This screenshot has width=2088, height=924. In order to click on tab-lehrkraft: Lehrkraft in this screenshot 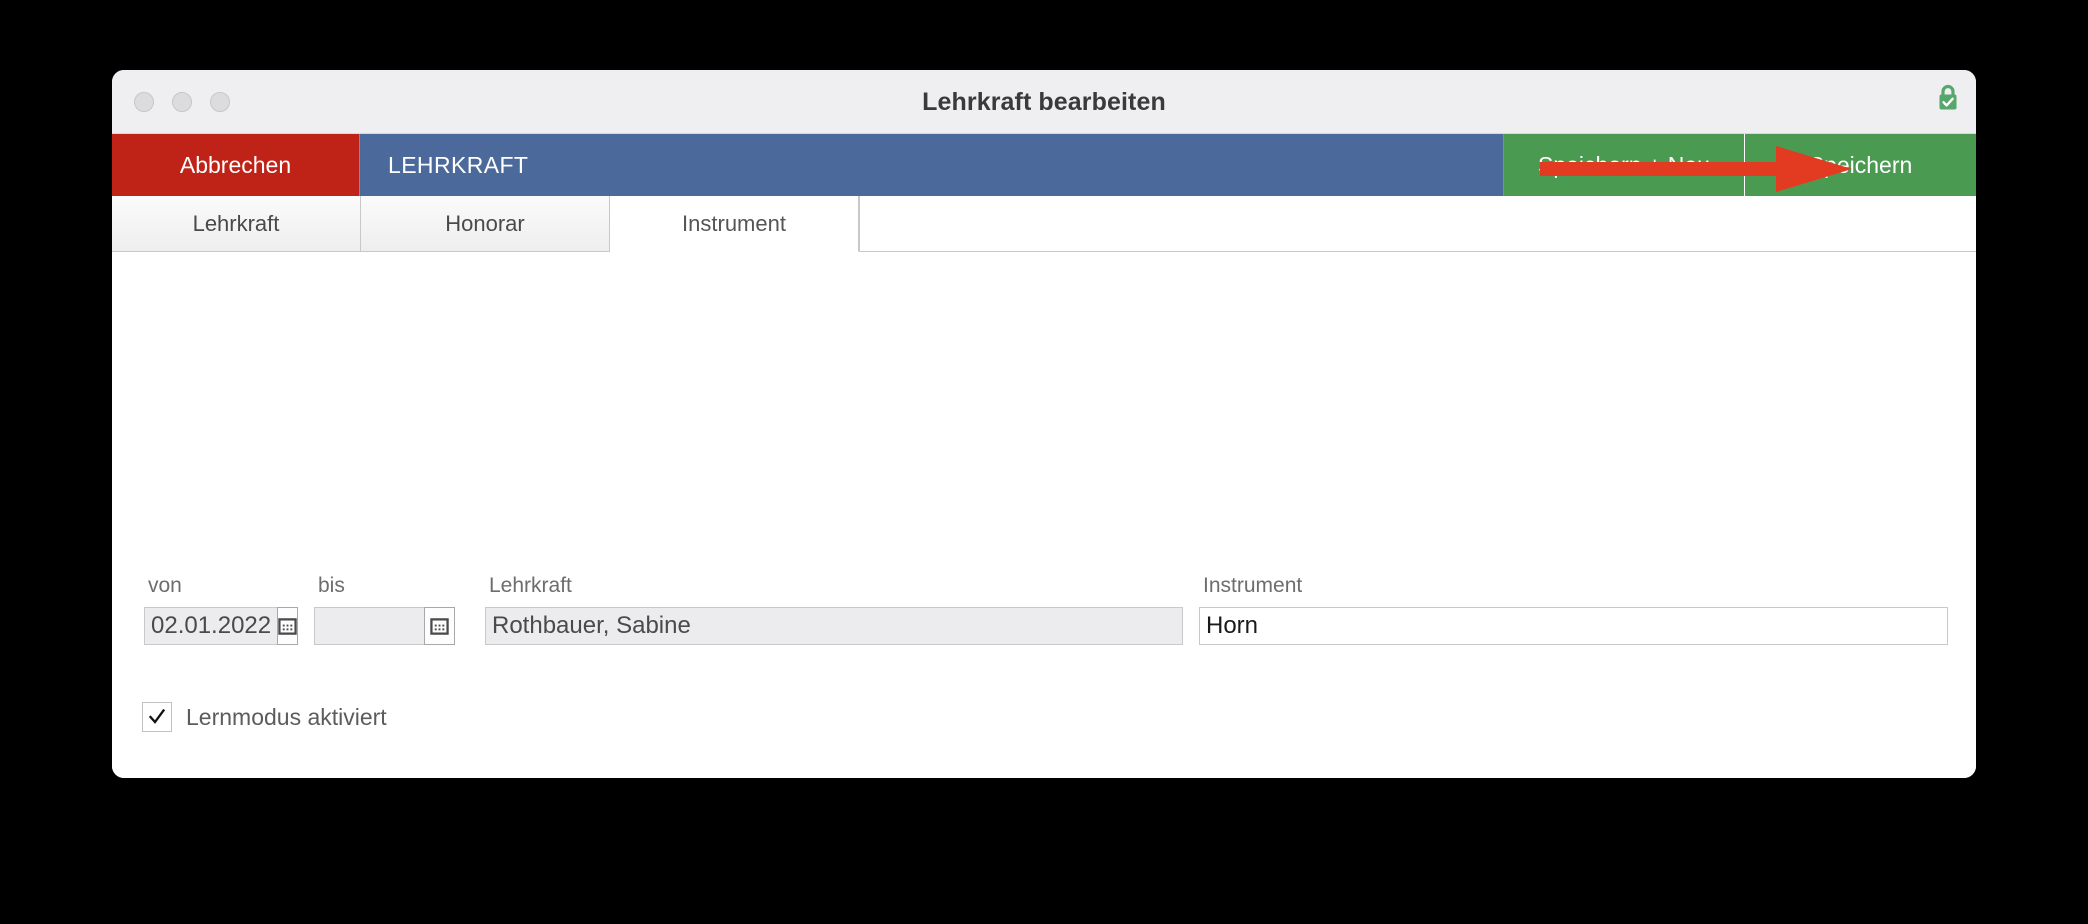, I will do `click(236, 224)`.